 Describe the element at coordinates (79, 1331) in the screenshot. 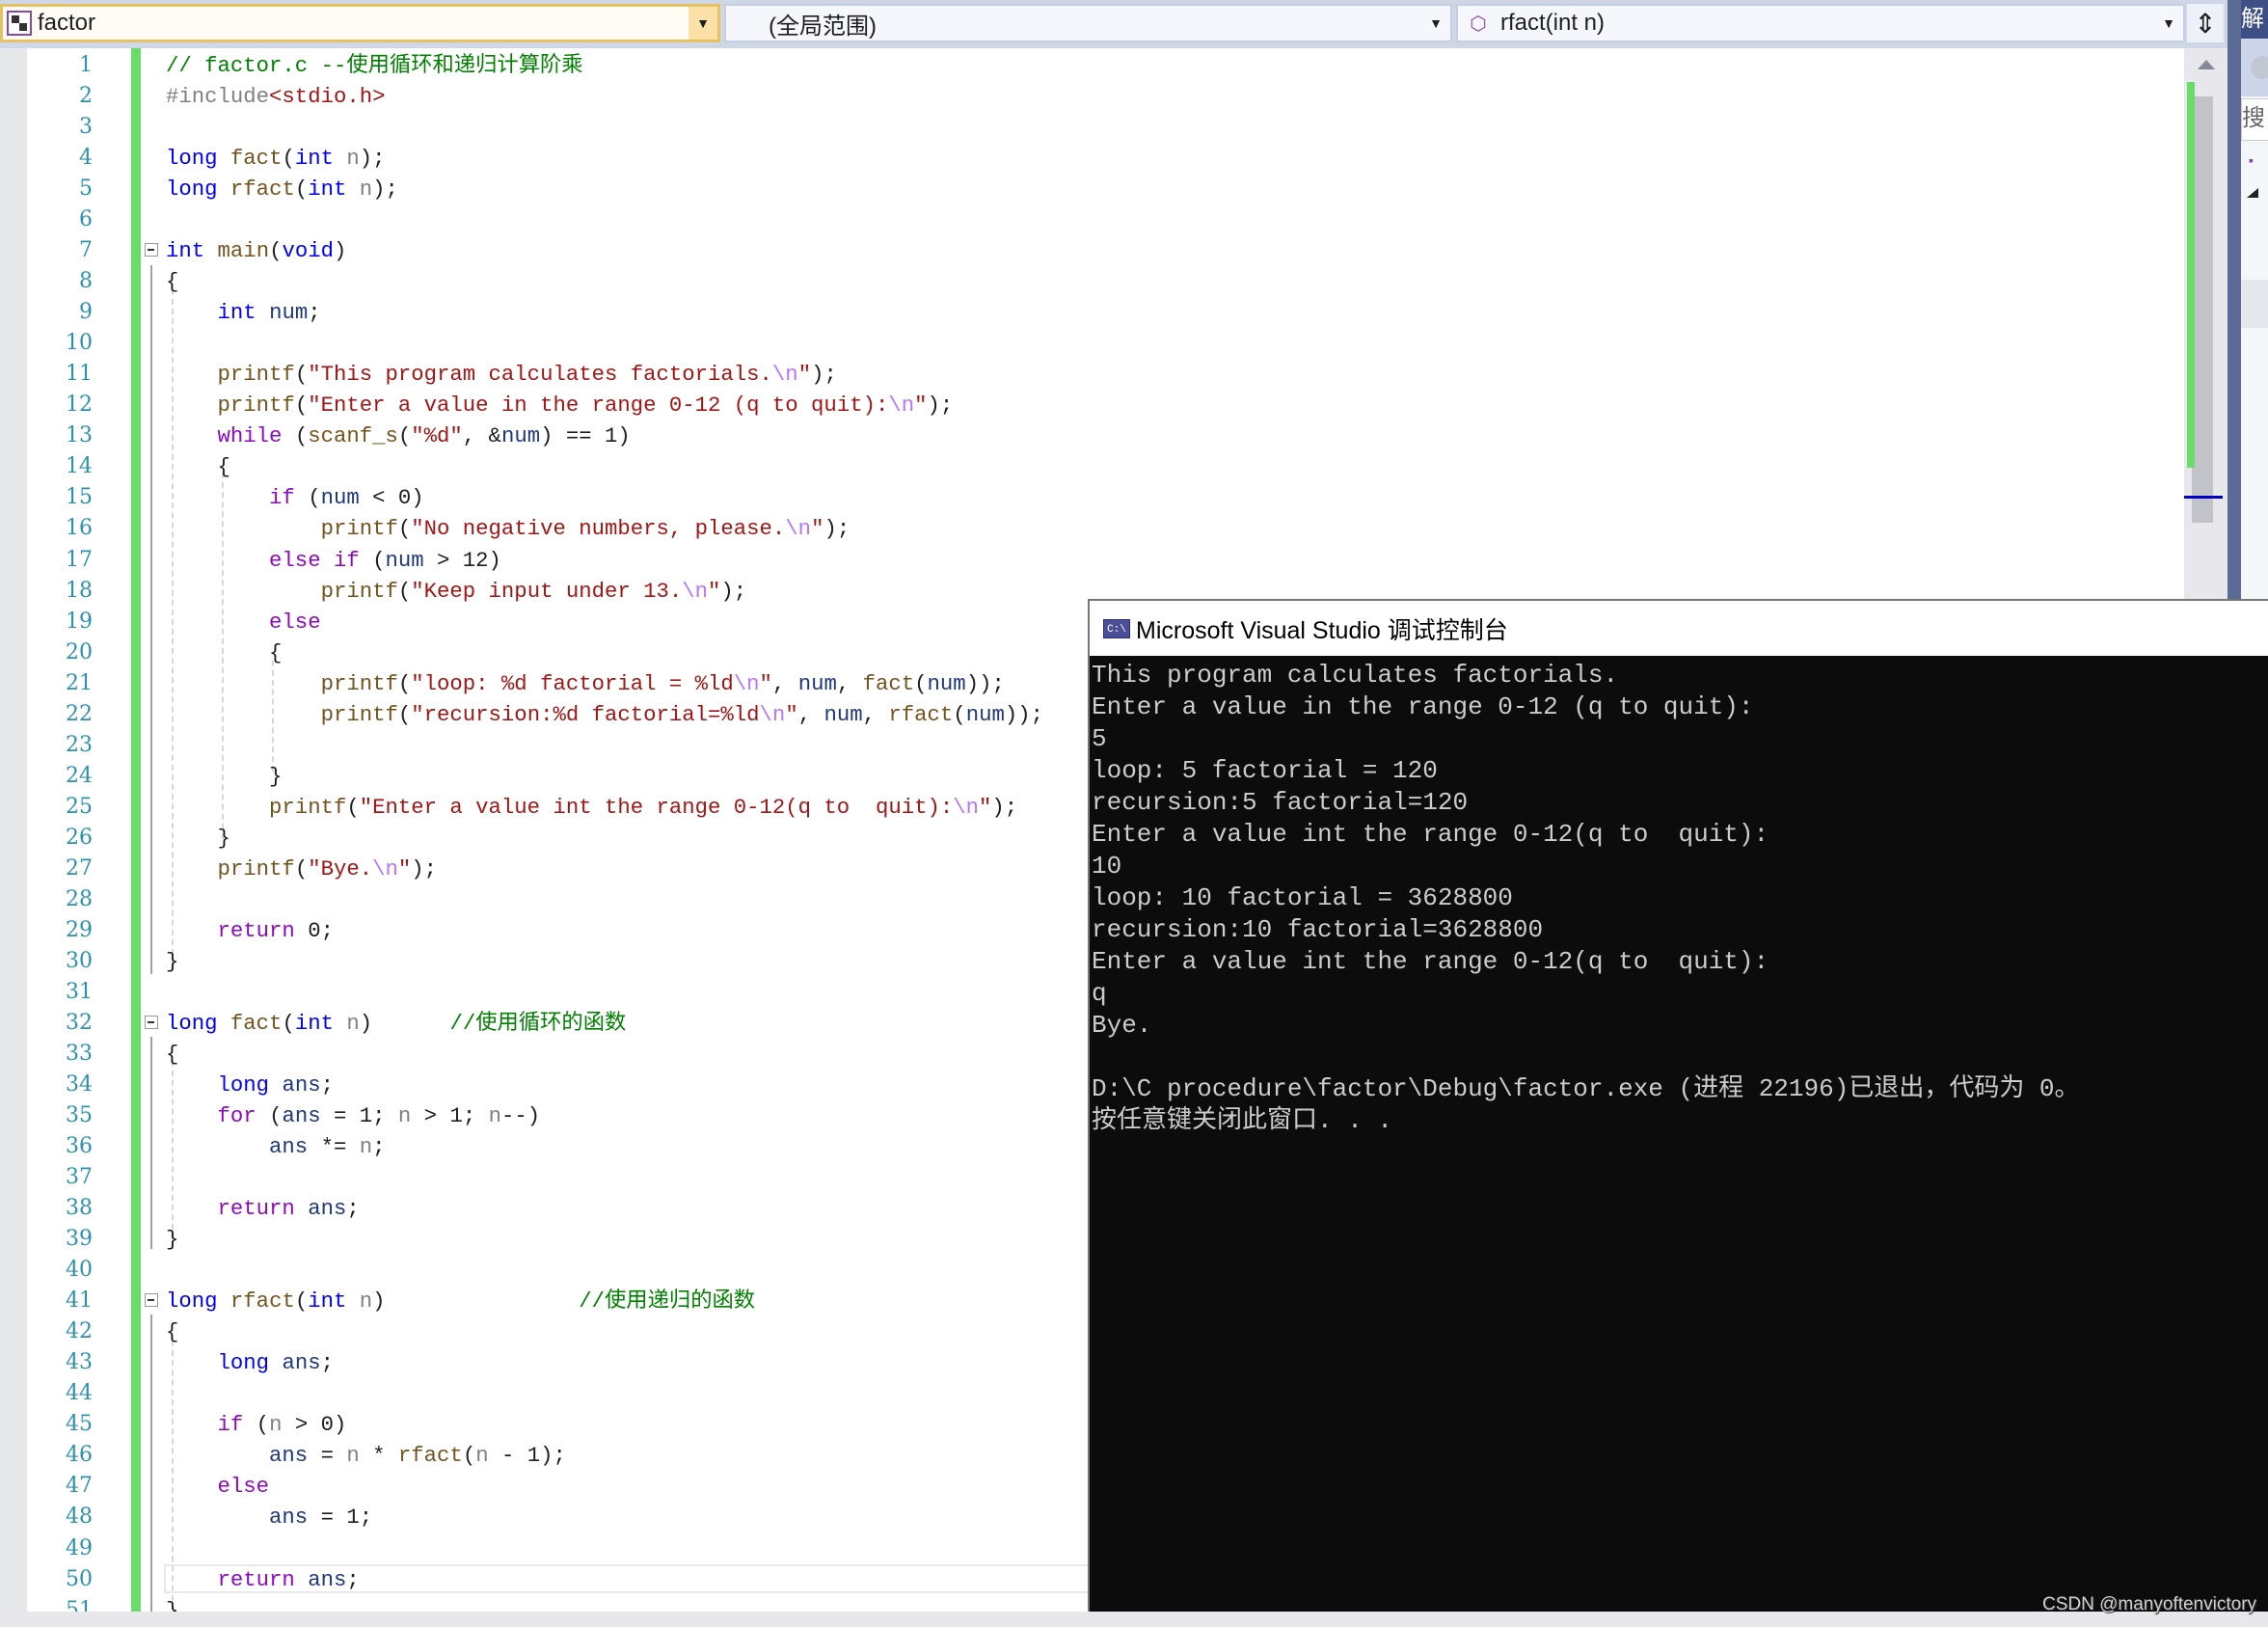

I see `line-number: 42` at that location.